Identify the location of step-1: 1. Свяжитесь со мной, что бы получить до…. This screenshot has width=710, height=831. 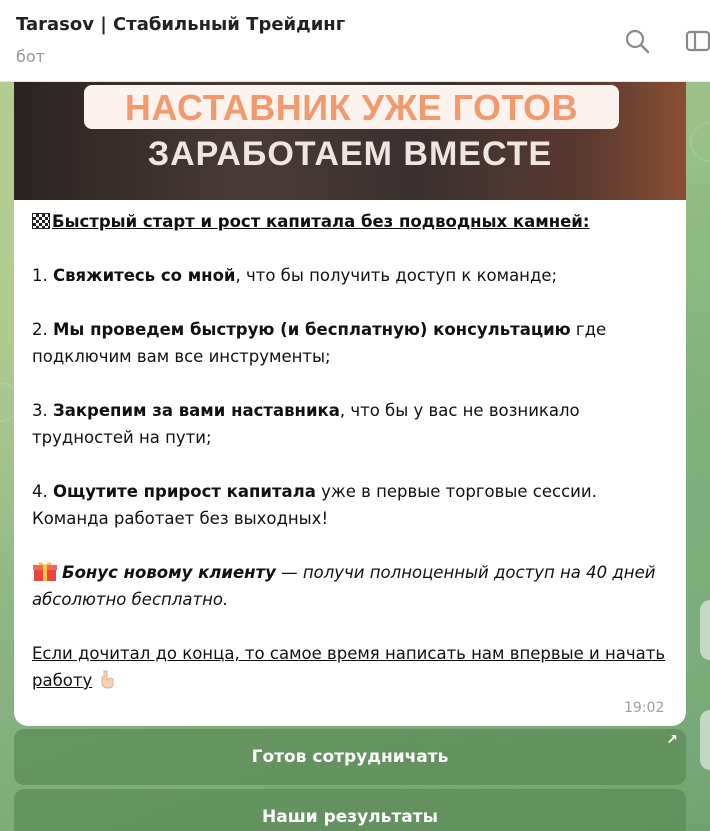
(295, 275).